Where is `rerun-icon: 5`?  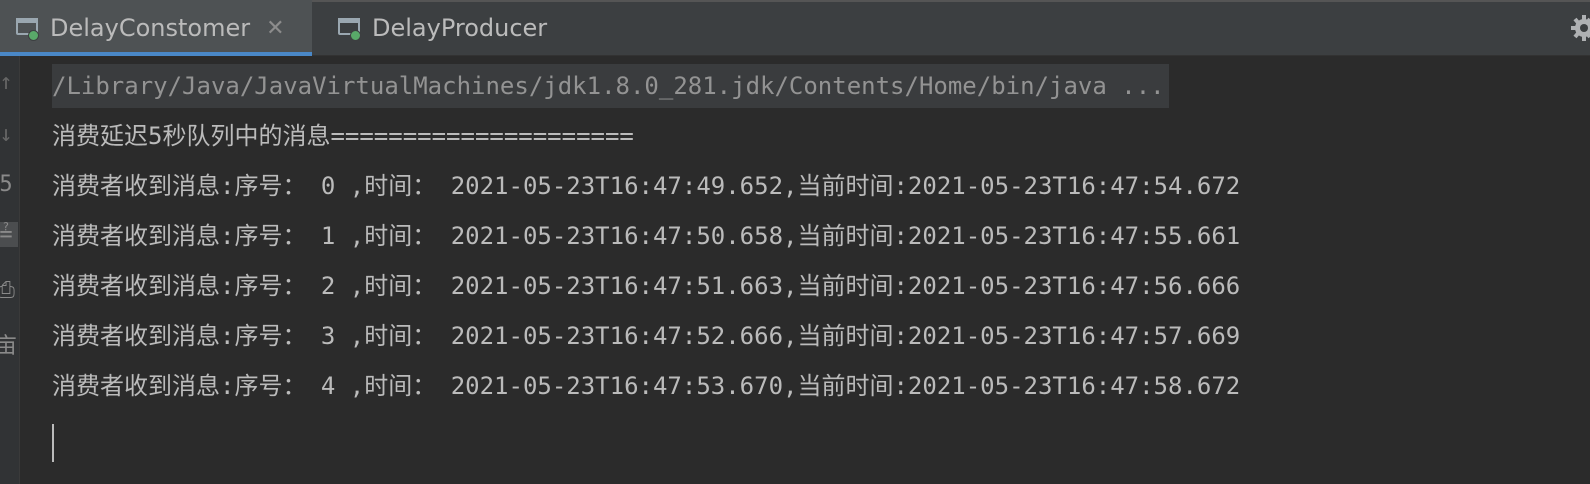 rerun-icon: 5 is located at coordinates (9, 184).